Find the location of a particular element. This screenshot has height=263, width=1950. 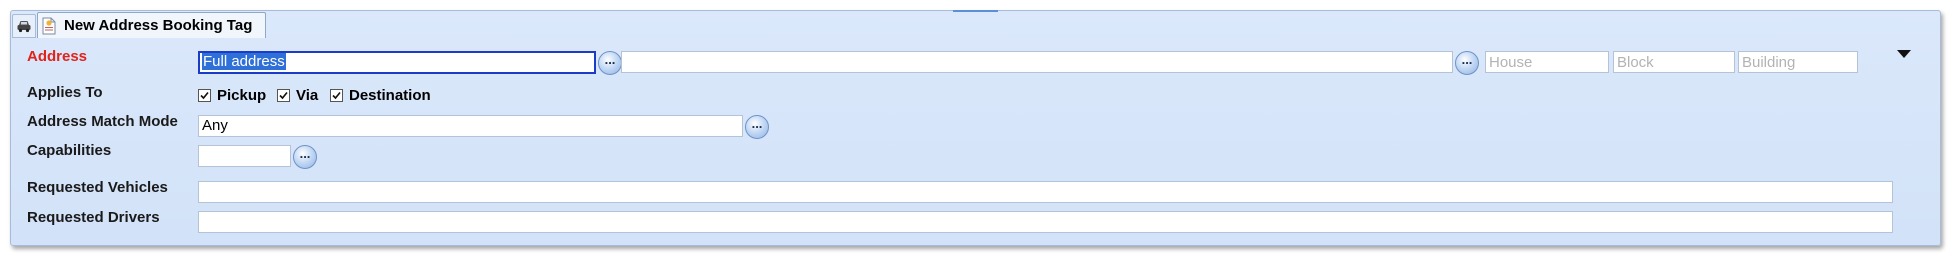

document-icon is located at coordinates (49, 26).